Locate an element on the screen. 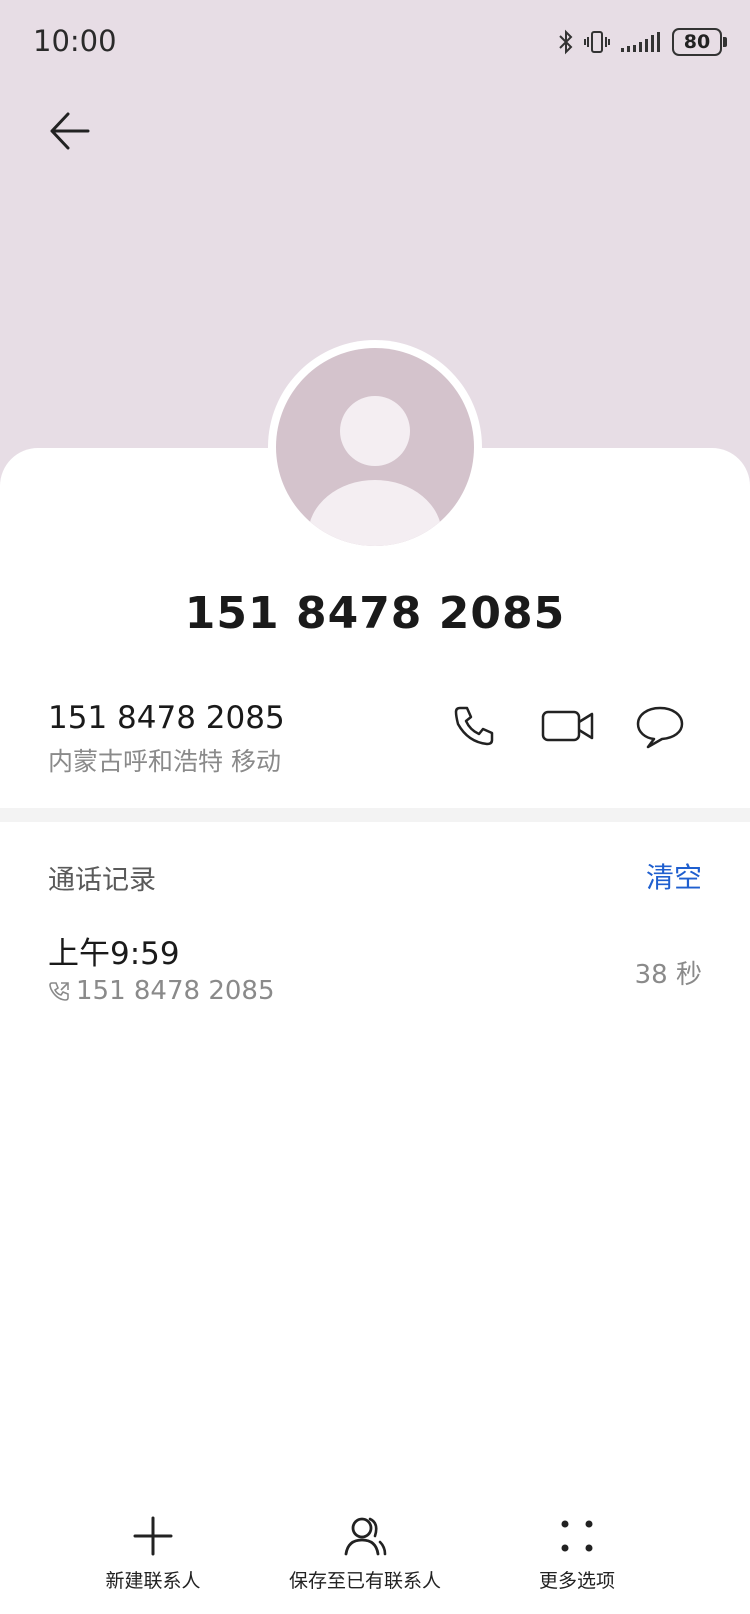 Image resolution: width=750 pixels, height=1614 pixels. plus-icon is located at coordinates (153, 1536).